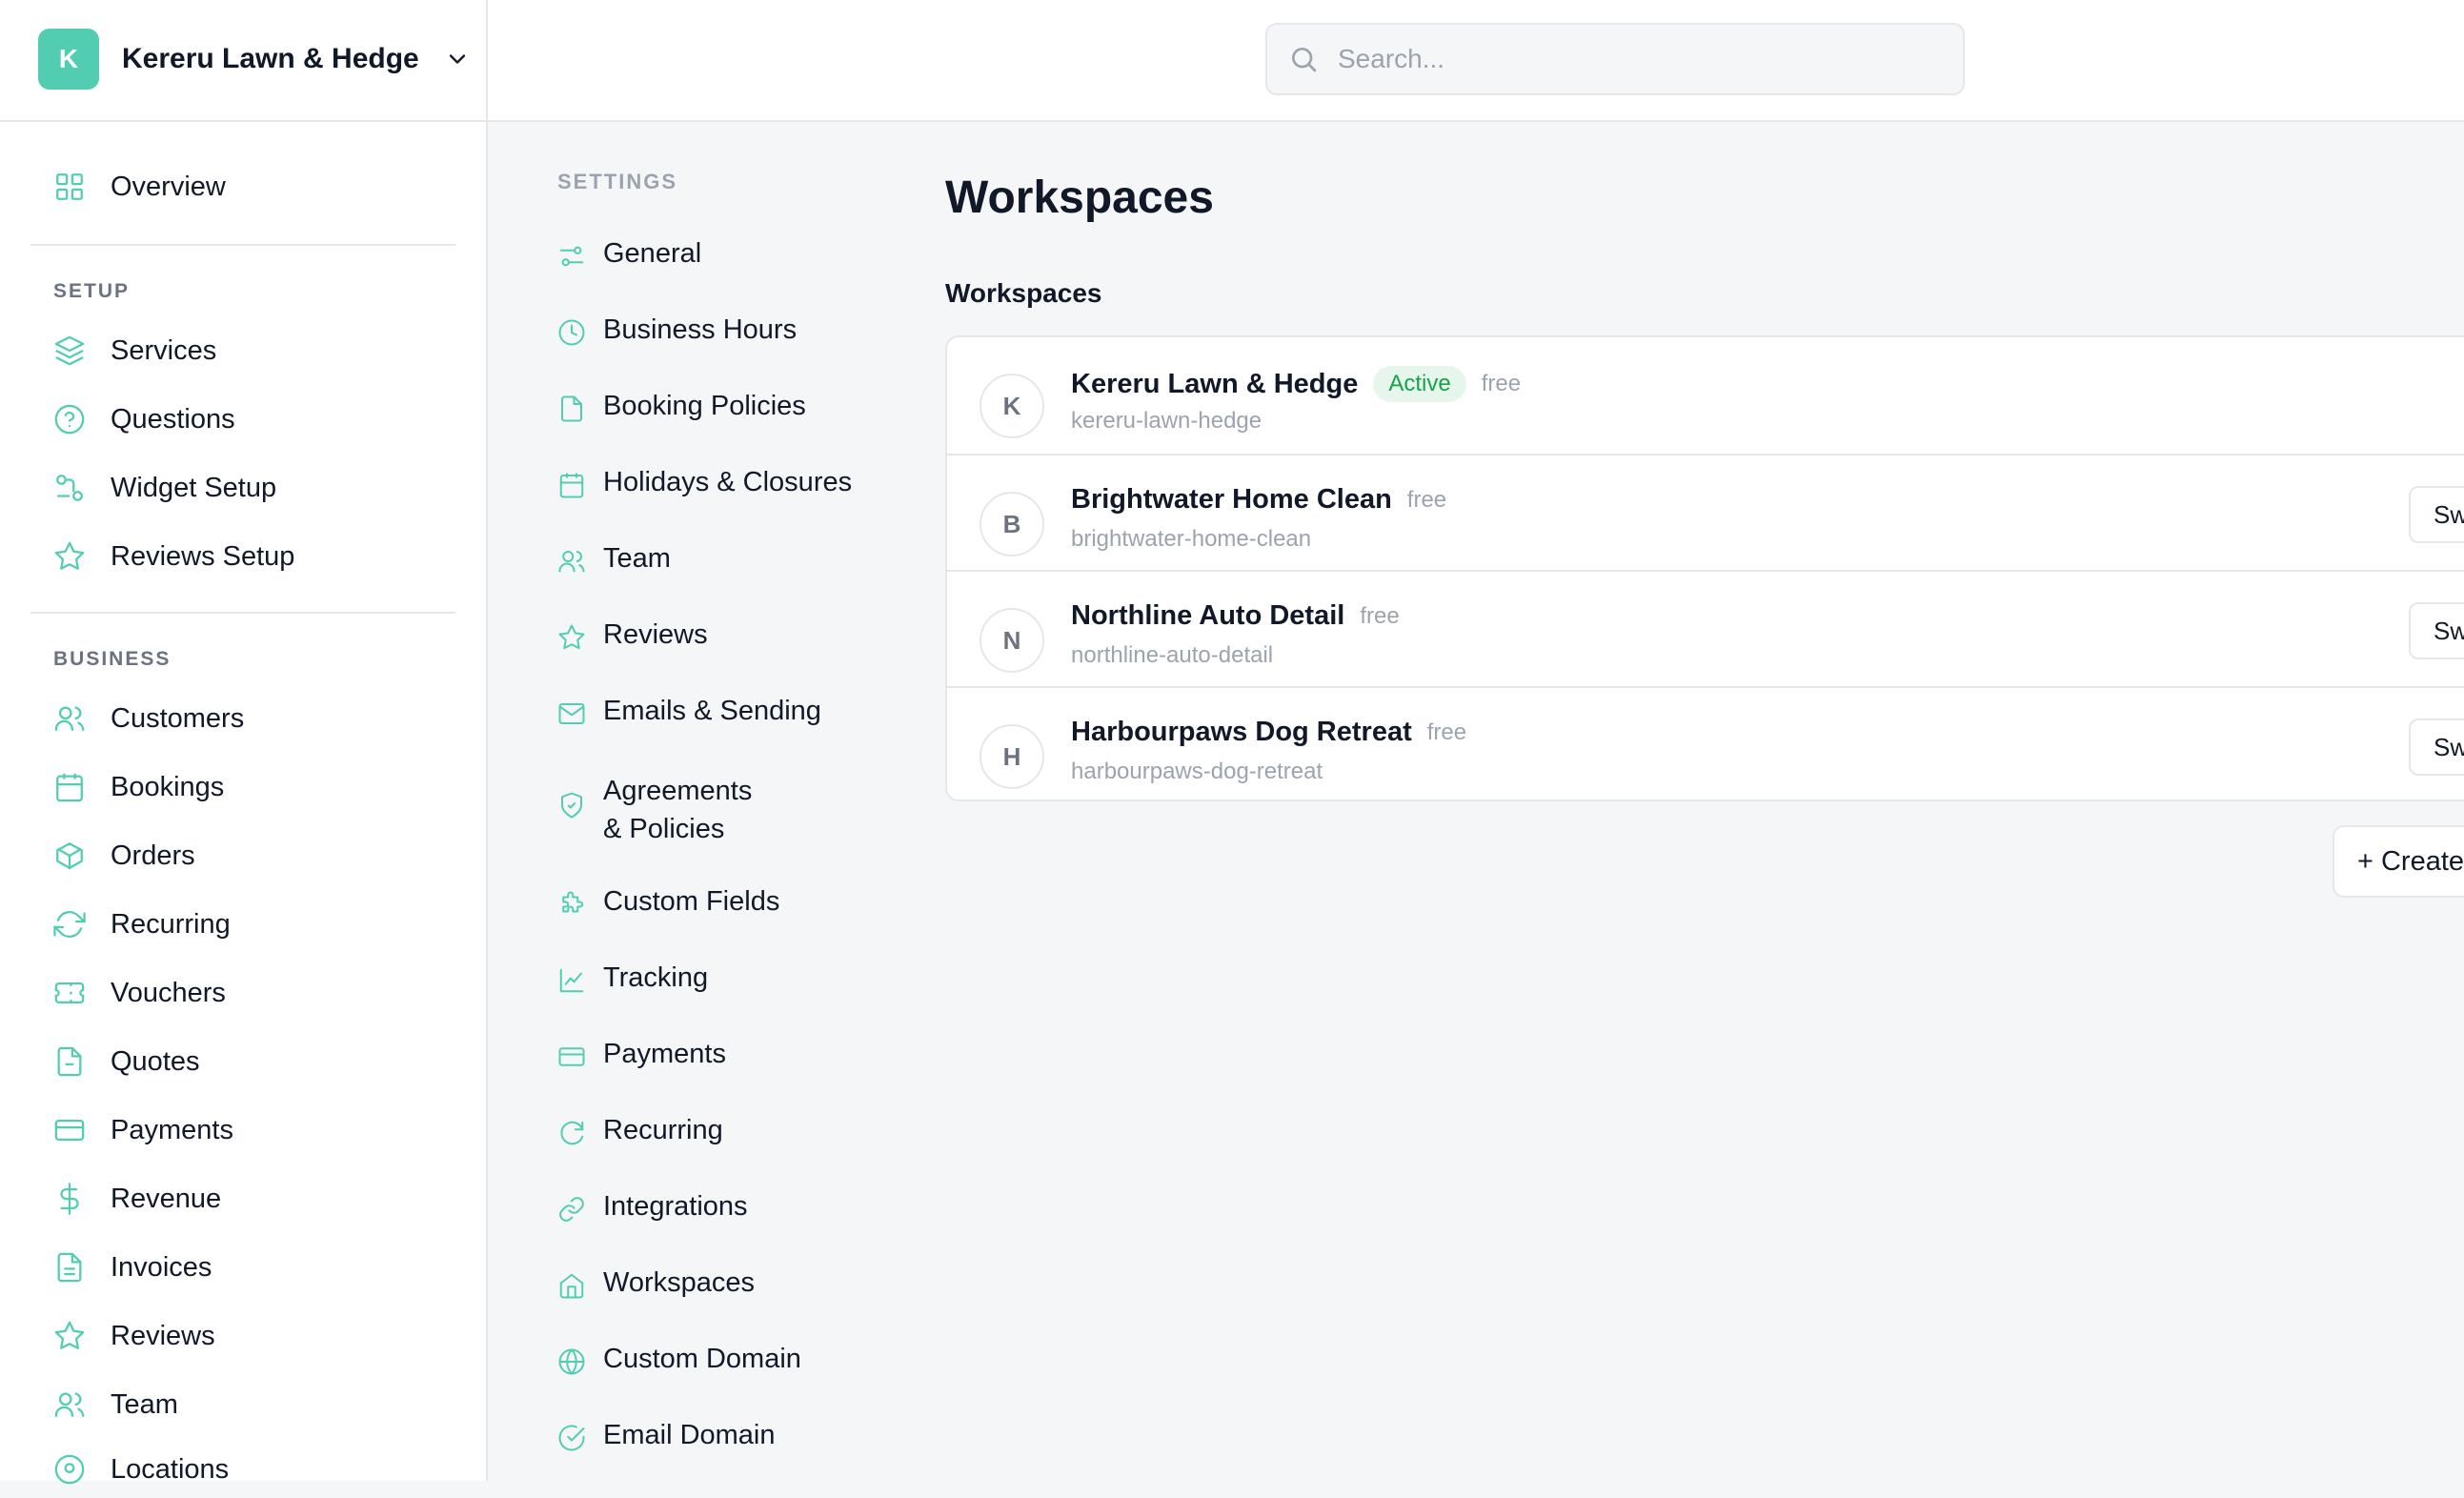 The width and height of the screenshot is (2464, 1498). I want to click on workspace-name: Kereru Lawn & Hedge, so click(271, 58).